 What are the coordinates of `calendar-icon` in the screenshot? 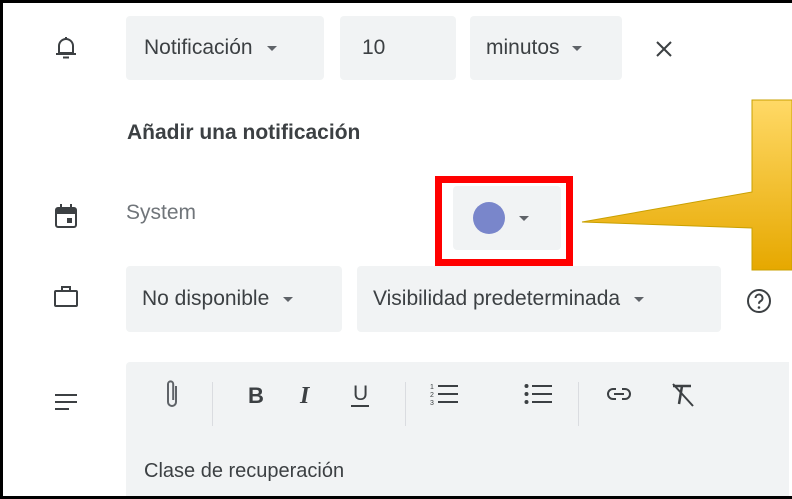 It's located at (66, 216).